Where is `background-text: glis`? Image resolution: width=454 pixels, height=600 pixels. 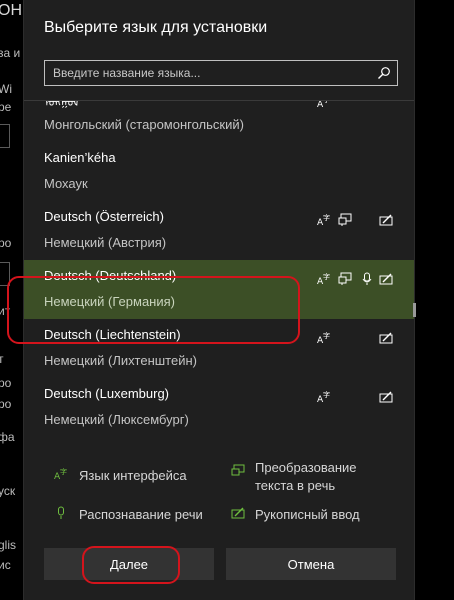
background-text: glis is located at coordinates (8, 545).